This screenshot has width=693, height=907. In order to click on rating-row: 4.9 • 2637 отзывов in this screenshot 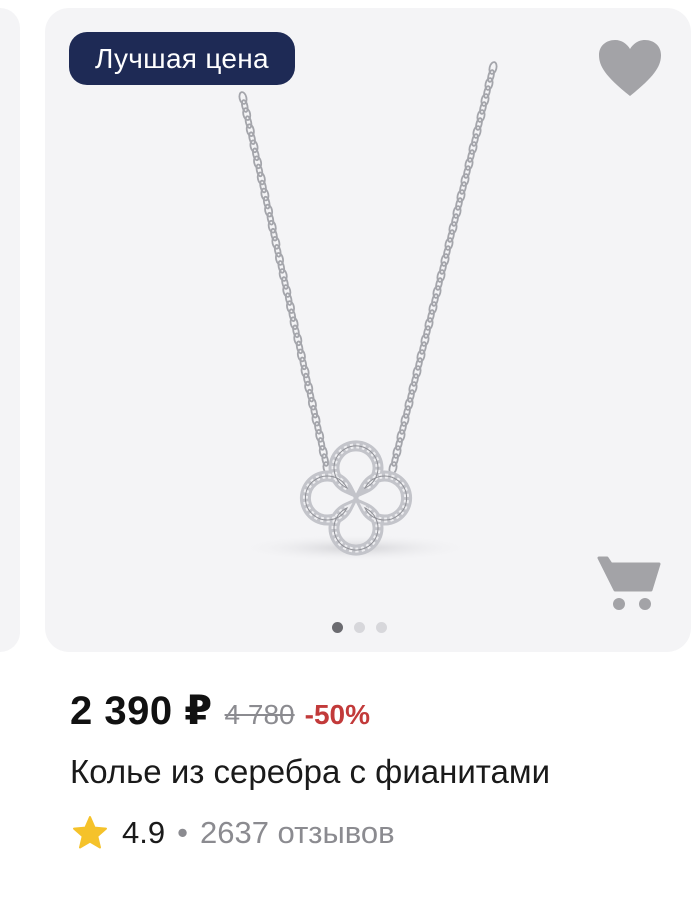, I will do `click(233, 833)`.